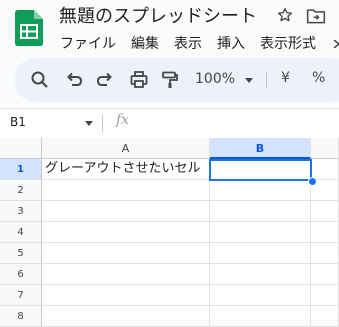  Describe the element at coordinates (325, 295) in the screenshot. I see `cell-c7` at that location.